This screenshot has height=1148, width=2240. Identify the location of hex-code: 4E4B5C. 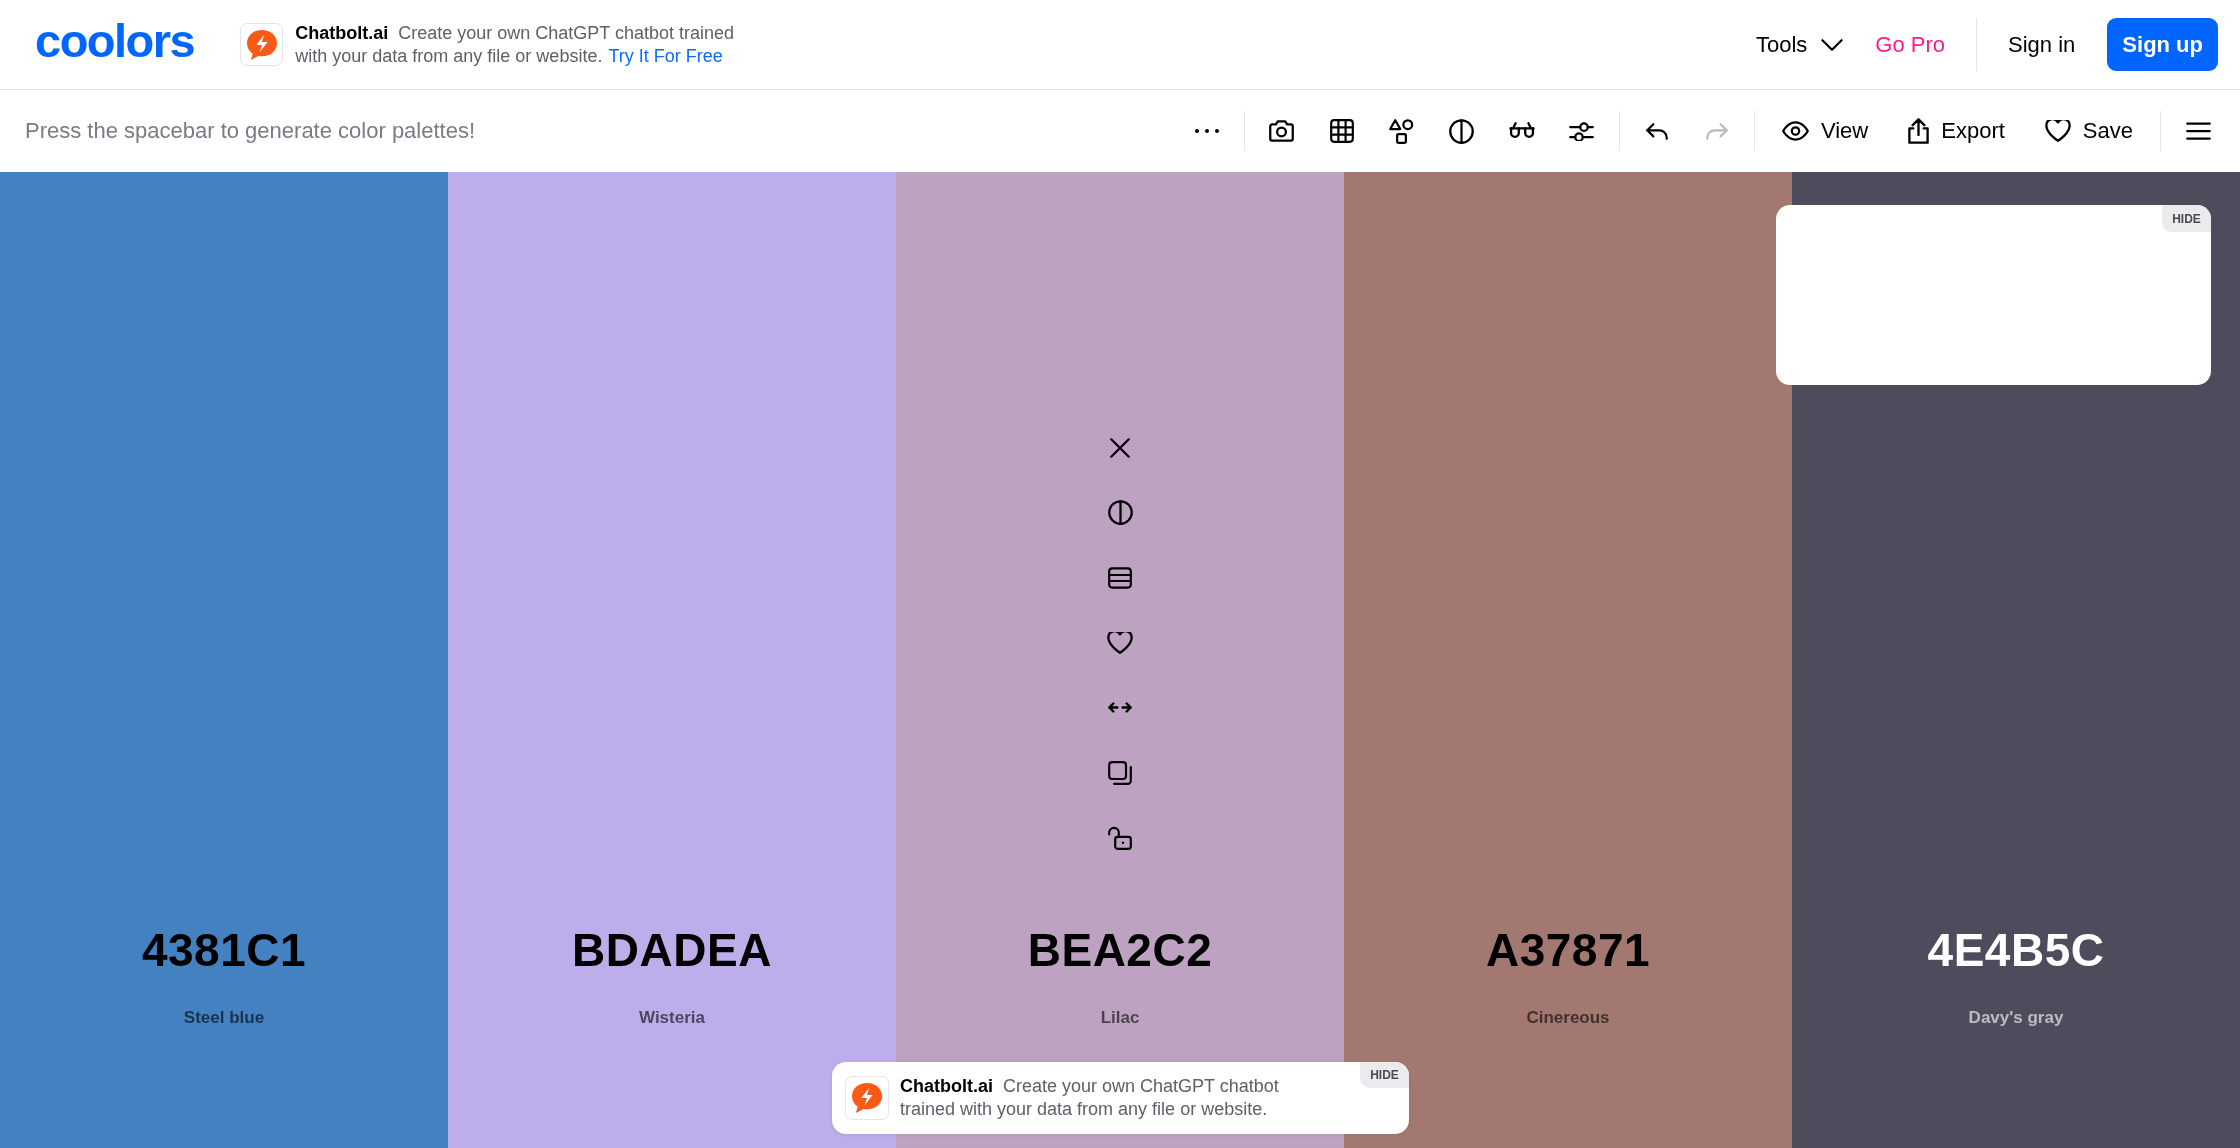
(2016, 950).